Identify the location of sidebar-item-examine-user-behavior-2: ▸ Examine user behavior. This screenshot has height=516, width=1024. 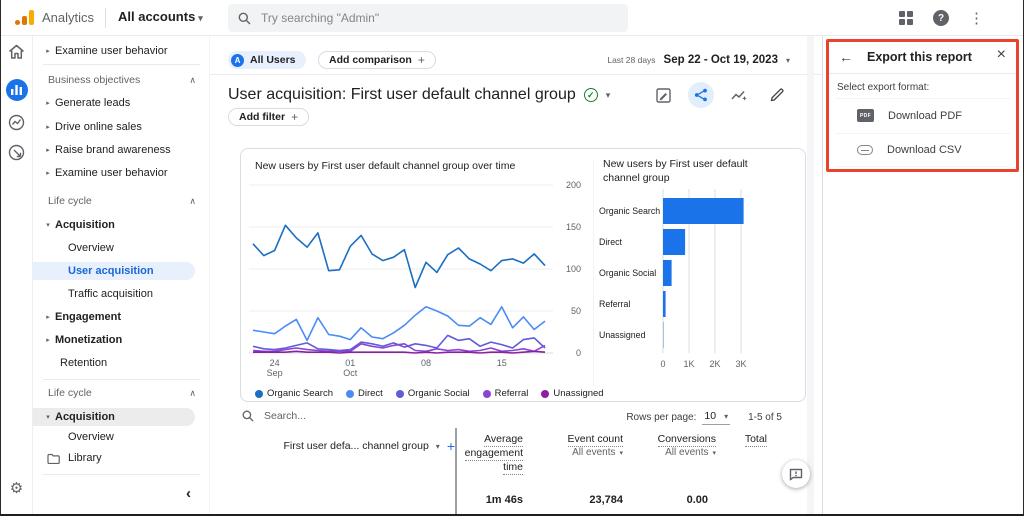
(121, 173).